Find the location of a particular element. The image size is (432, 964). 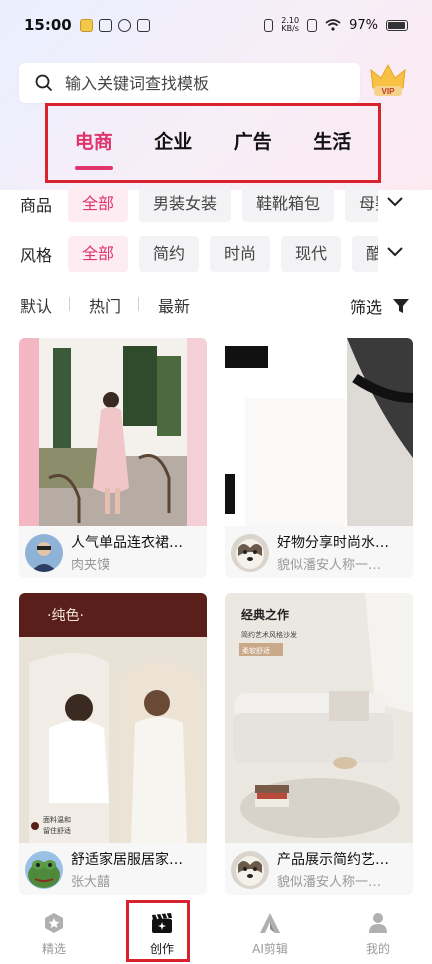

tab-ecommerce: 电商 is located at coordinates (93, 148).